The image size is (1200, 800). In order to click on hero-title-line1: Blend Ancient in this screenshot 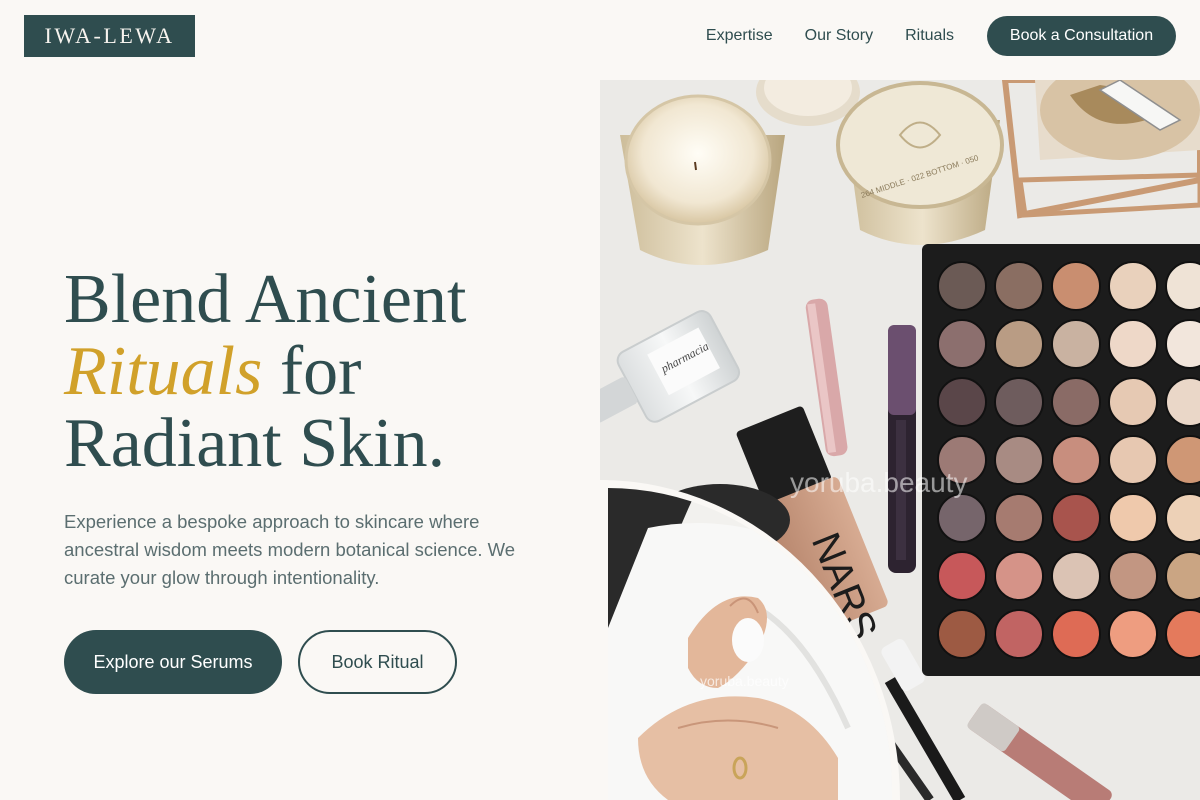, I will do `click(265, 299)`.